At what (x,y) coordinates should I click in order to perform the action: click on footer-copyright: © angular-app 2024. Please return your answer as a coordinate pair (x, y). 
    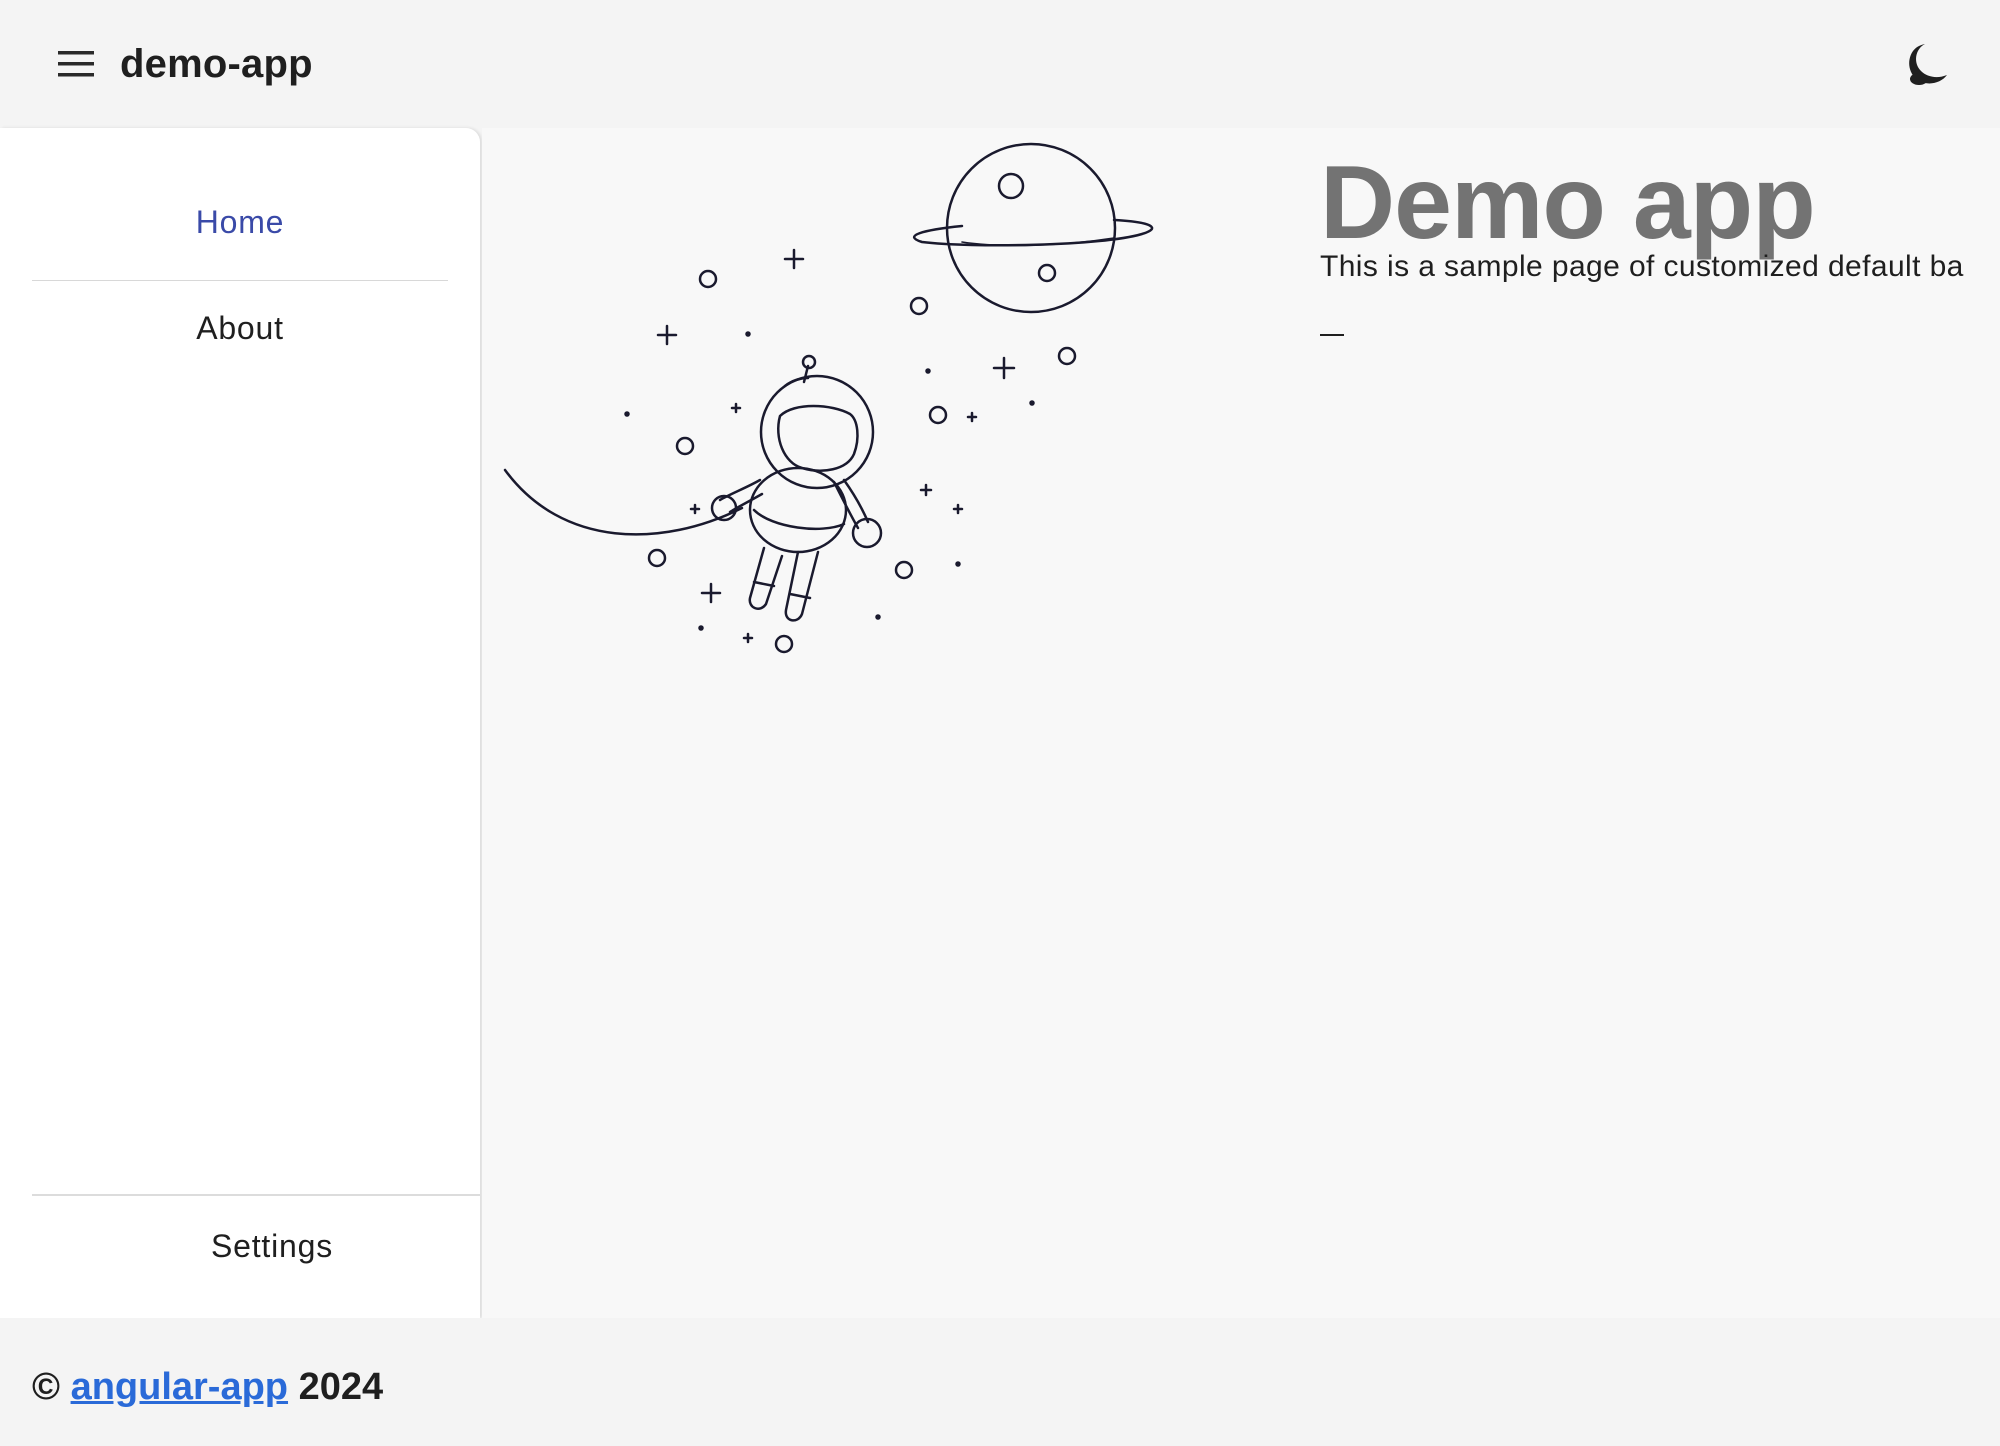
    Looking at the image, I should click on (207, 1387).